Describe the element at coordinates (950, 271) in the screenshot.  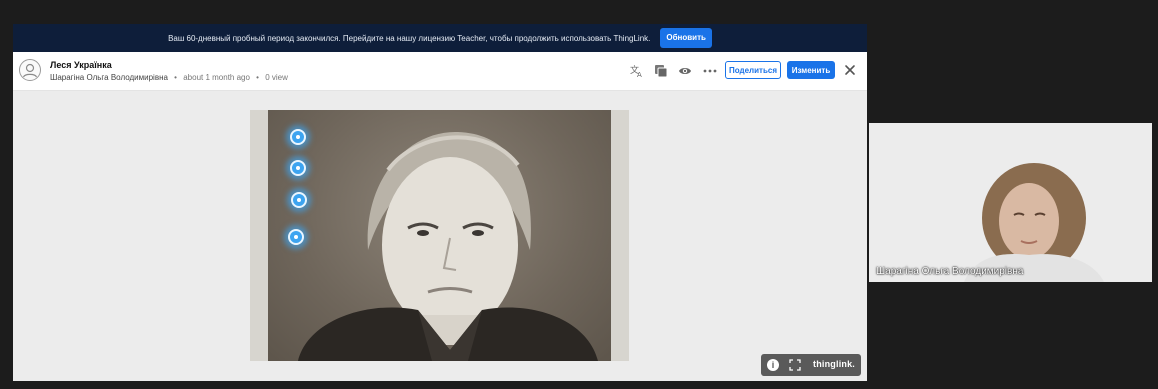
I see `participant-name: Шарагіна Ольга Володимирівна` at that location.